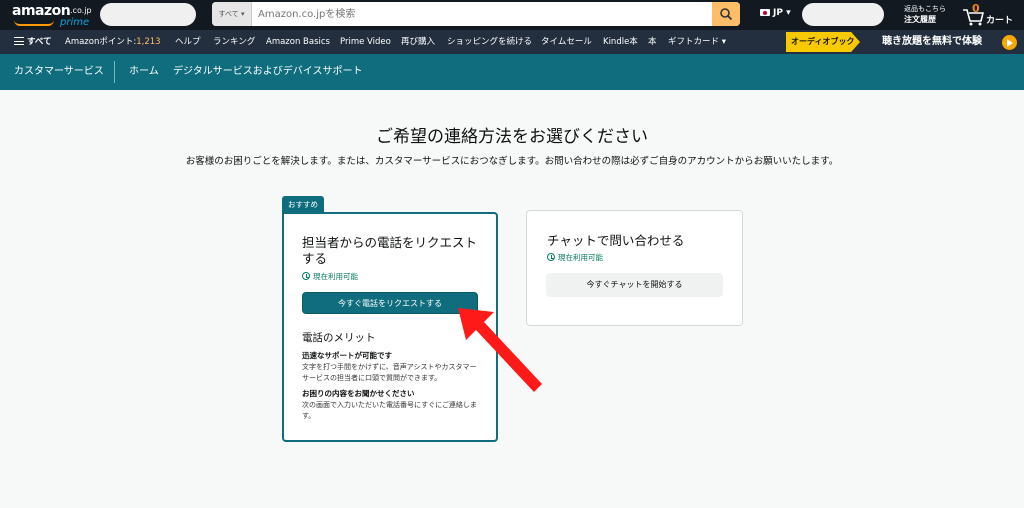  What do you see at coordinates (1000, 21) in the screenshot?
I see `cart-label: カート` at bounding box center [1000, 21].